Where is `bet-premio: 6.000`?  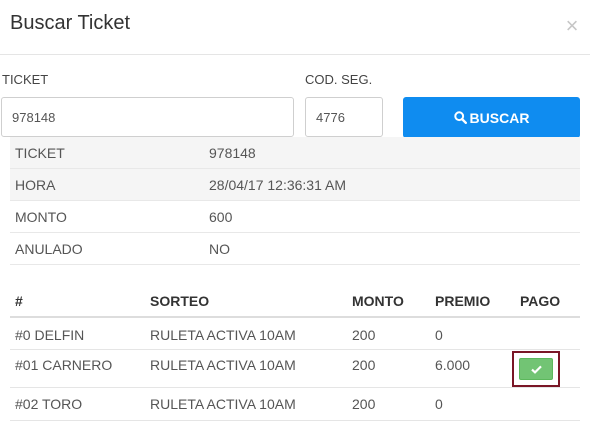 bet-premio: 6.000 is located at coordinates (453, 365).